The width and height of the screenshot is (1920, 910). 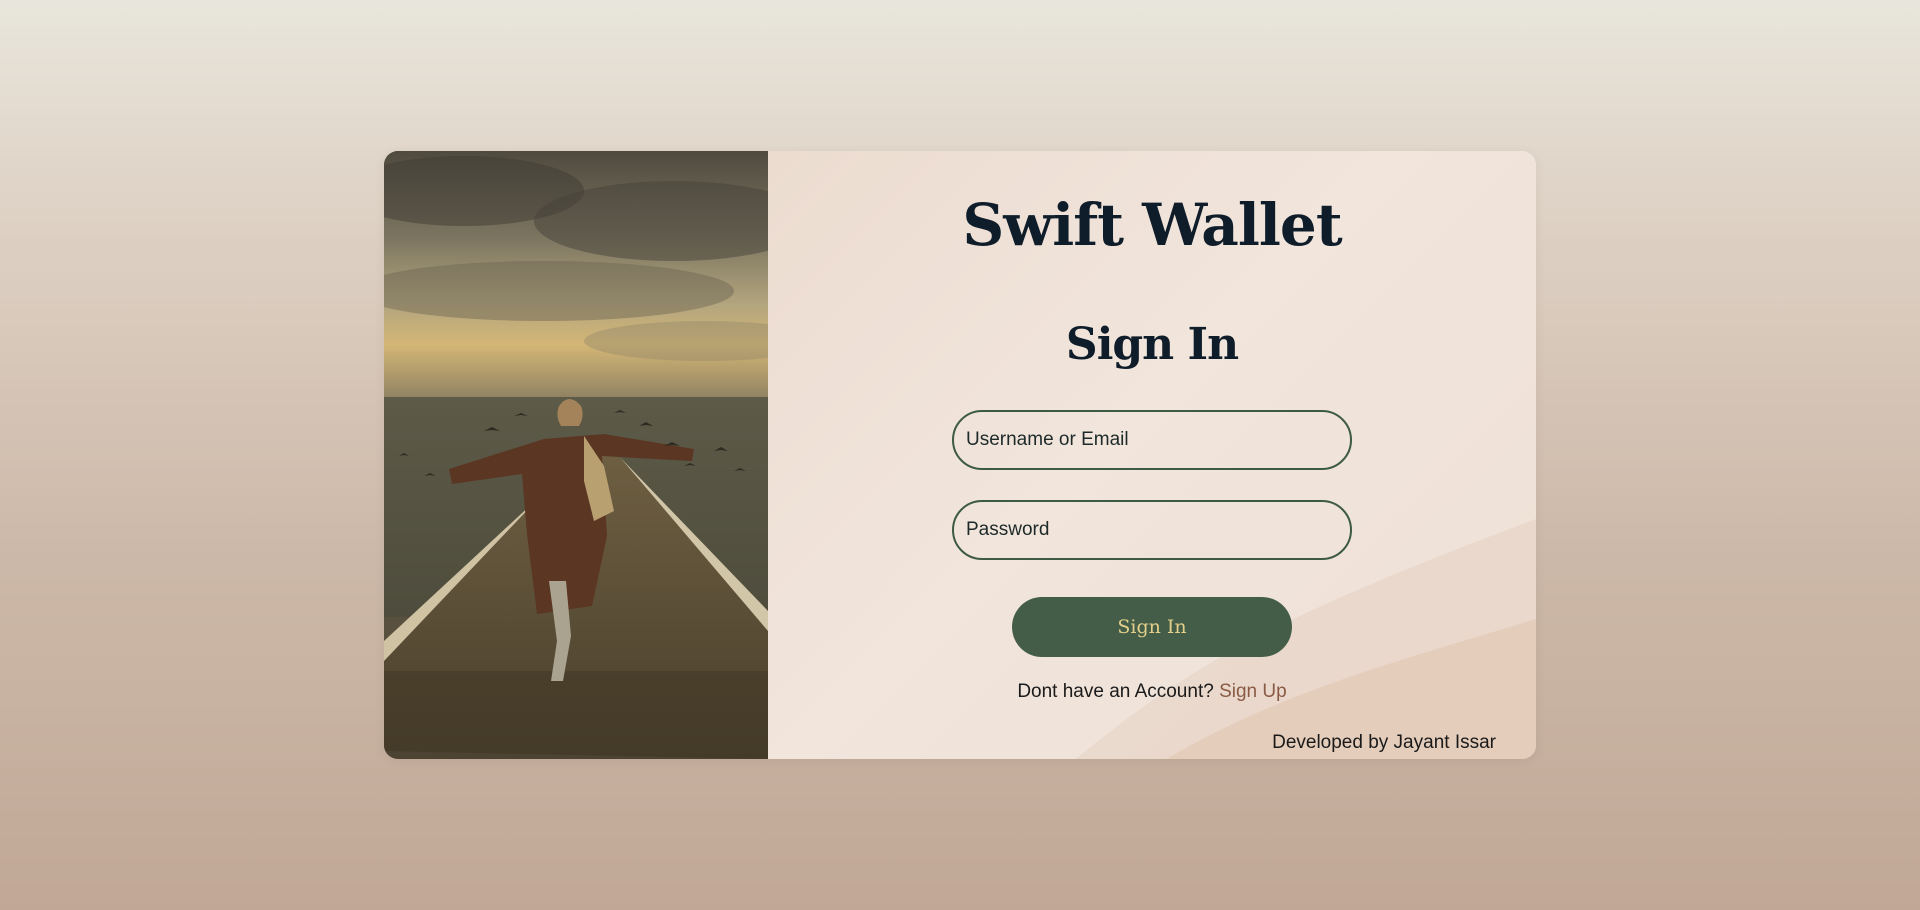 What do you see at coordinates (1152, 344) in the screenshot?
I see `signin-heading: Sign In` at bounding box center [1152, 344].